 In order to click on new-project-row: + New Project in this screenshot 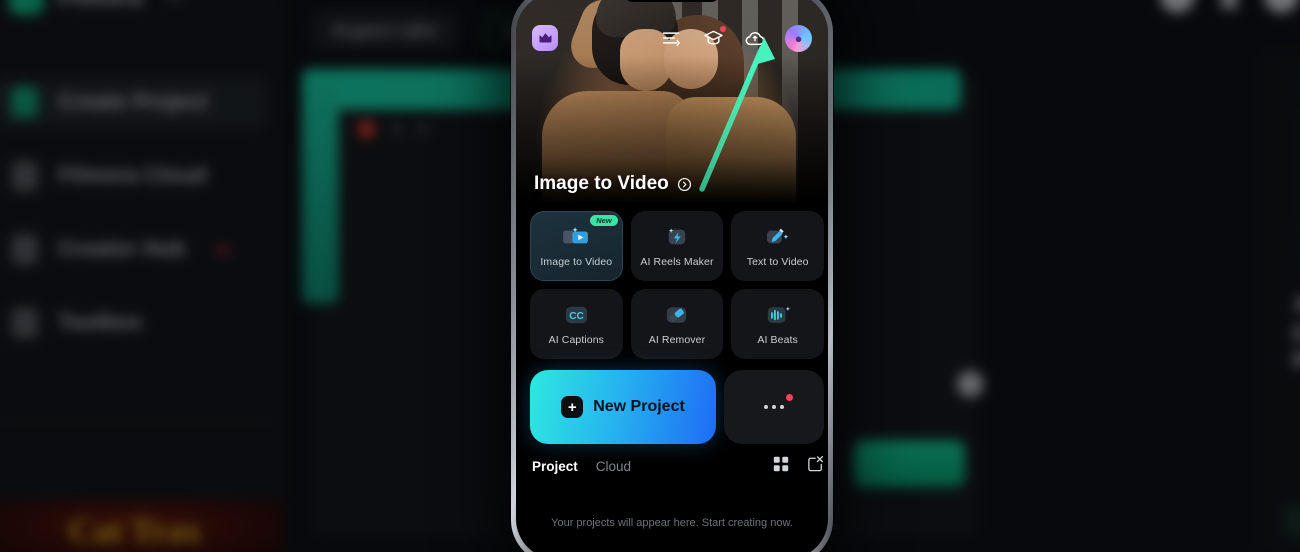, I will do `click(677, 407)`.